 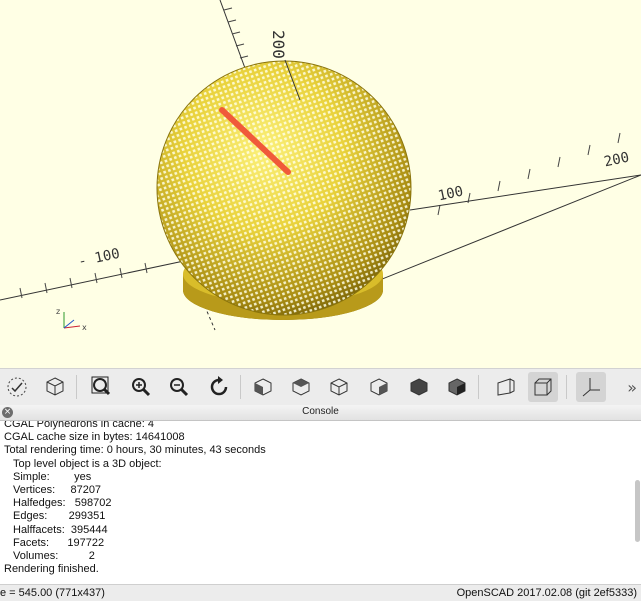 What do you see at coordinates (51, 569) in the screenshot?
I see `console-line: Rendering finished.` at bounding box center [51, 569].